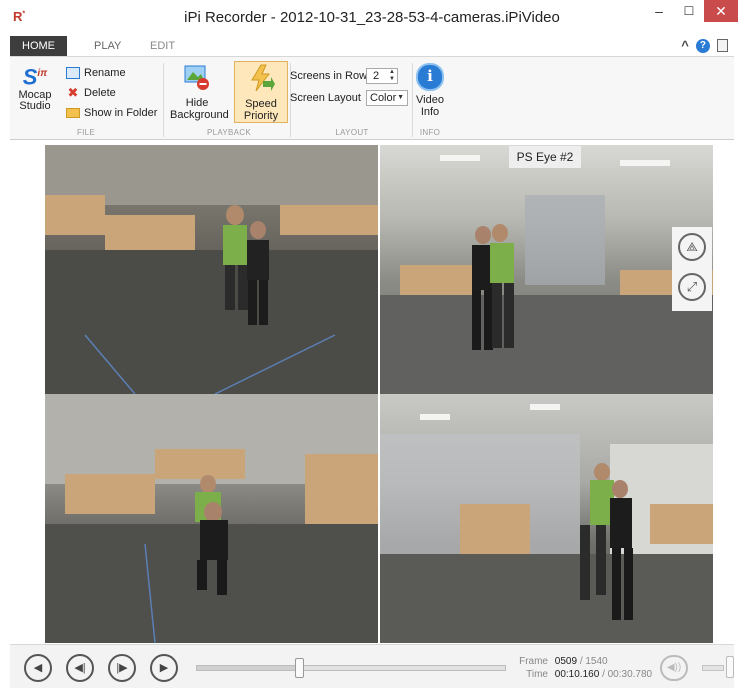  I want to click on minimize-button: –, so click(659, 11).